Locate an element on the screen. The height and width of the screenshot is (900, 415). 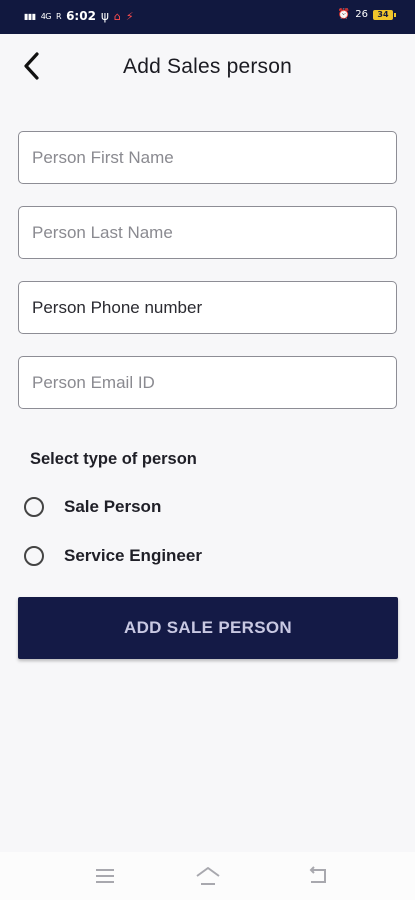
phone-field is located at coordinates (207, 307).